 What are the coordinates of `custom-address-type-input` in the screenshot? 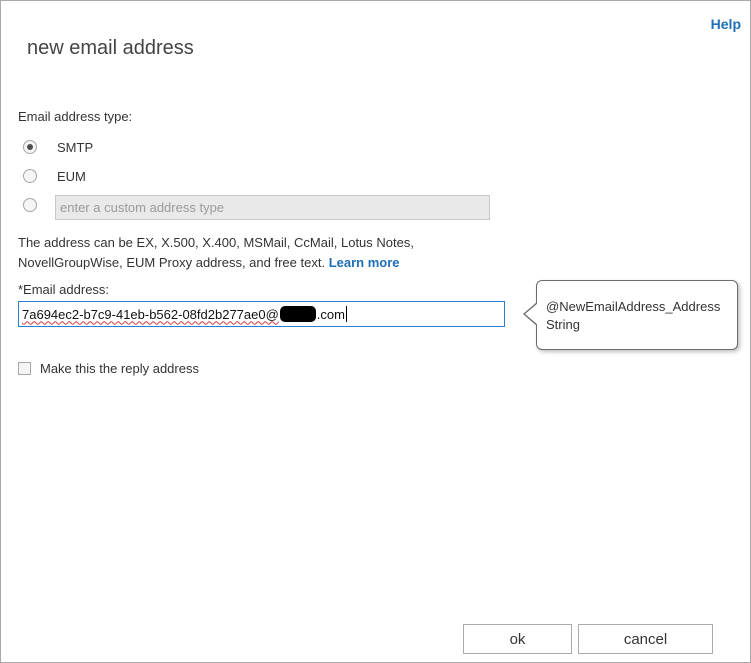 It's located at (272, 207).